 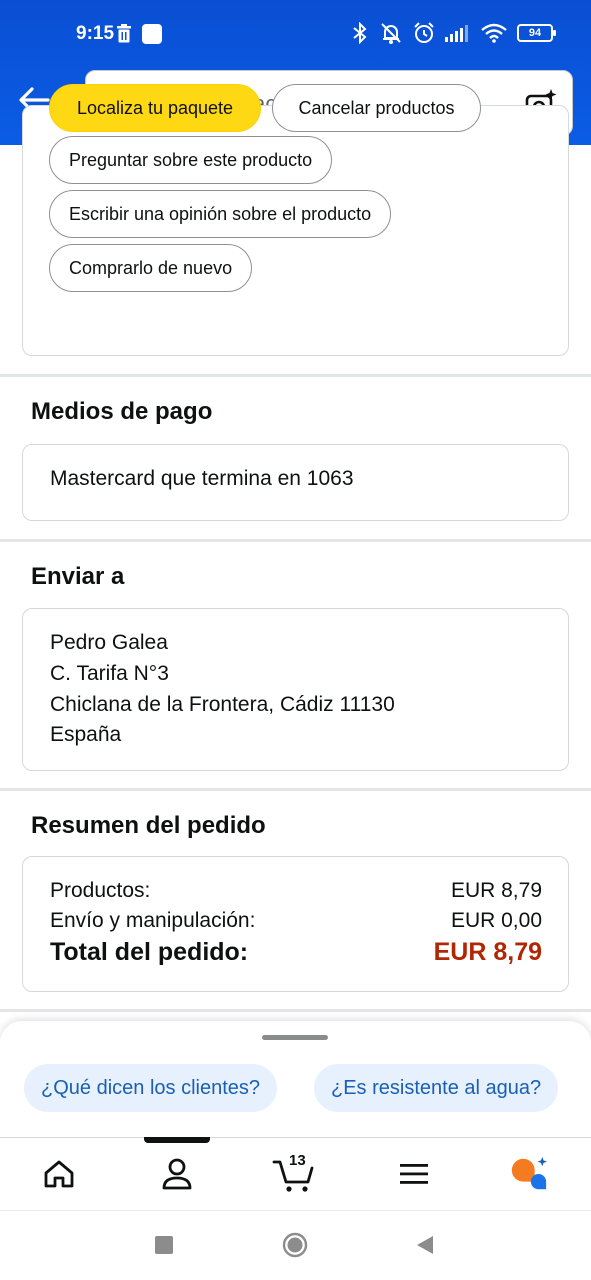 I want to click on bottom-tab-bar: 13, so click(x=295, y=1173).